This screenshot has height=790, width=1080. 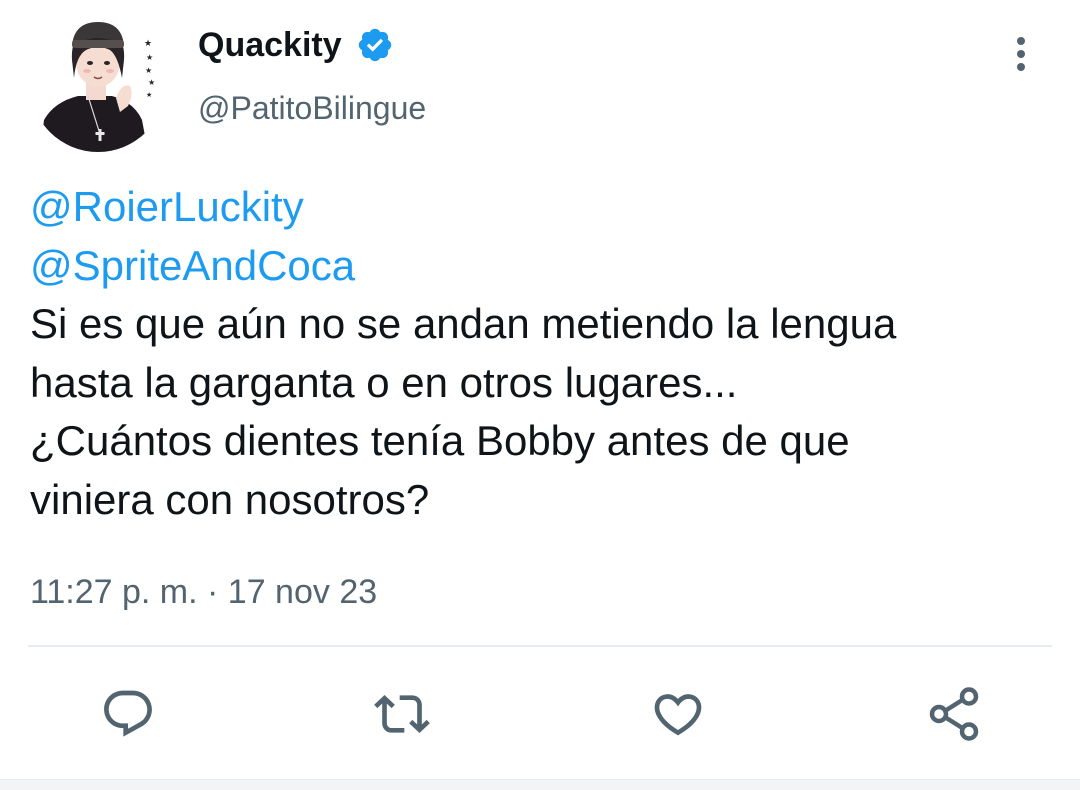 What do you see at coordinates (545, 266) in the screenshot?
I see `mention-link: @SpriteAndCoca` at bounding box center [545, 266].